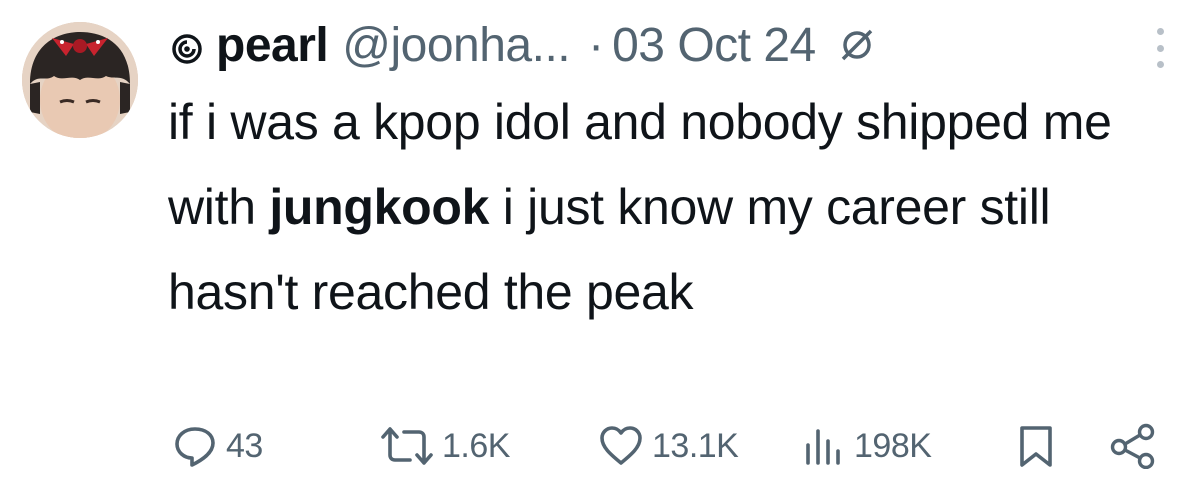 Image resolution: width=1199 pixels, height=489 pixels. Describe the element at coordinates (187, 49) in the screenshot. I see `swirl-badge-icon` at that location.